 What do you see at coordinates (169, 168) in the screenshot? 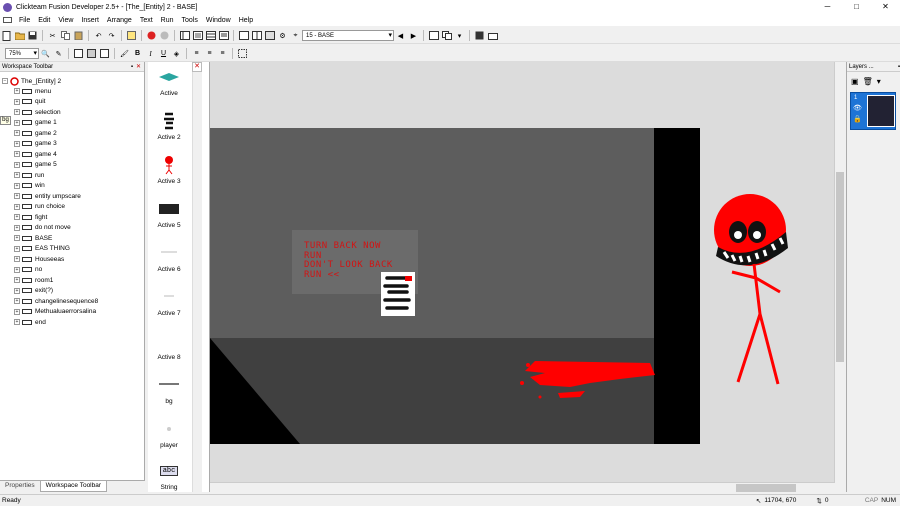
I see `object-active-3: Active 3` at bounding box center [169, 168].